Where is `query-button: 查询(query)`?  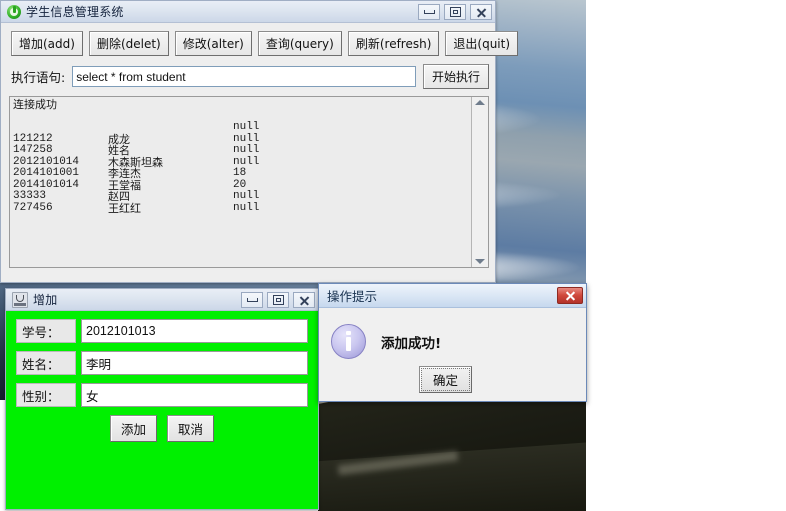
query-button: 查询(query) is located at coordinates (299, 43).